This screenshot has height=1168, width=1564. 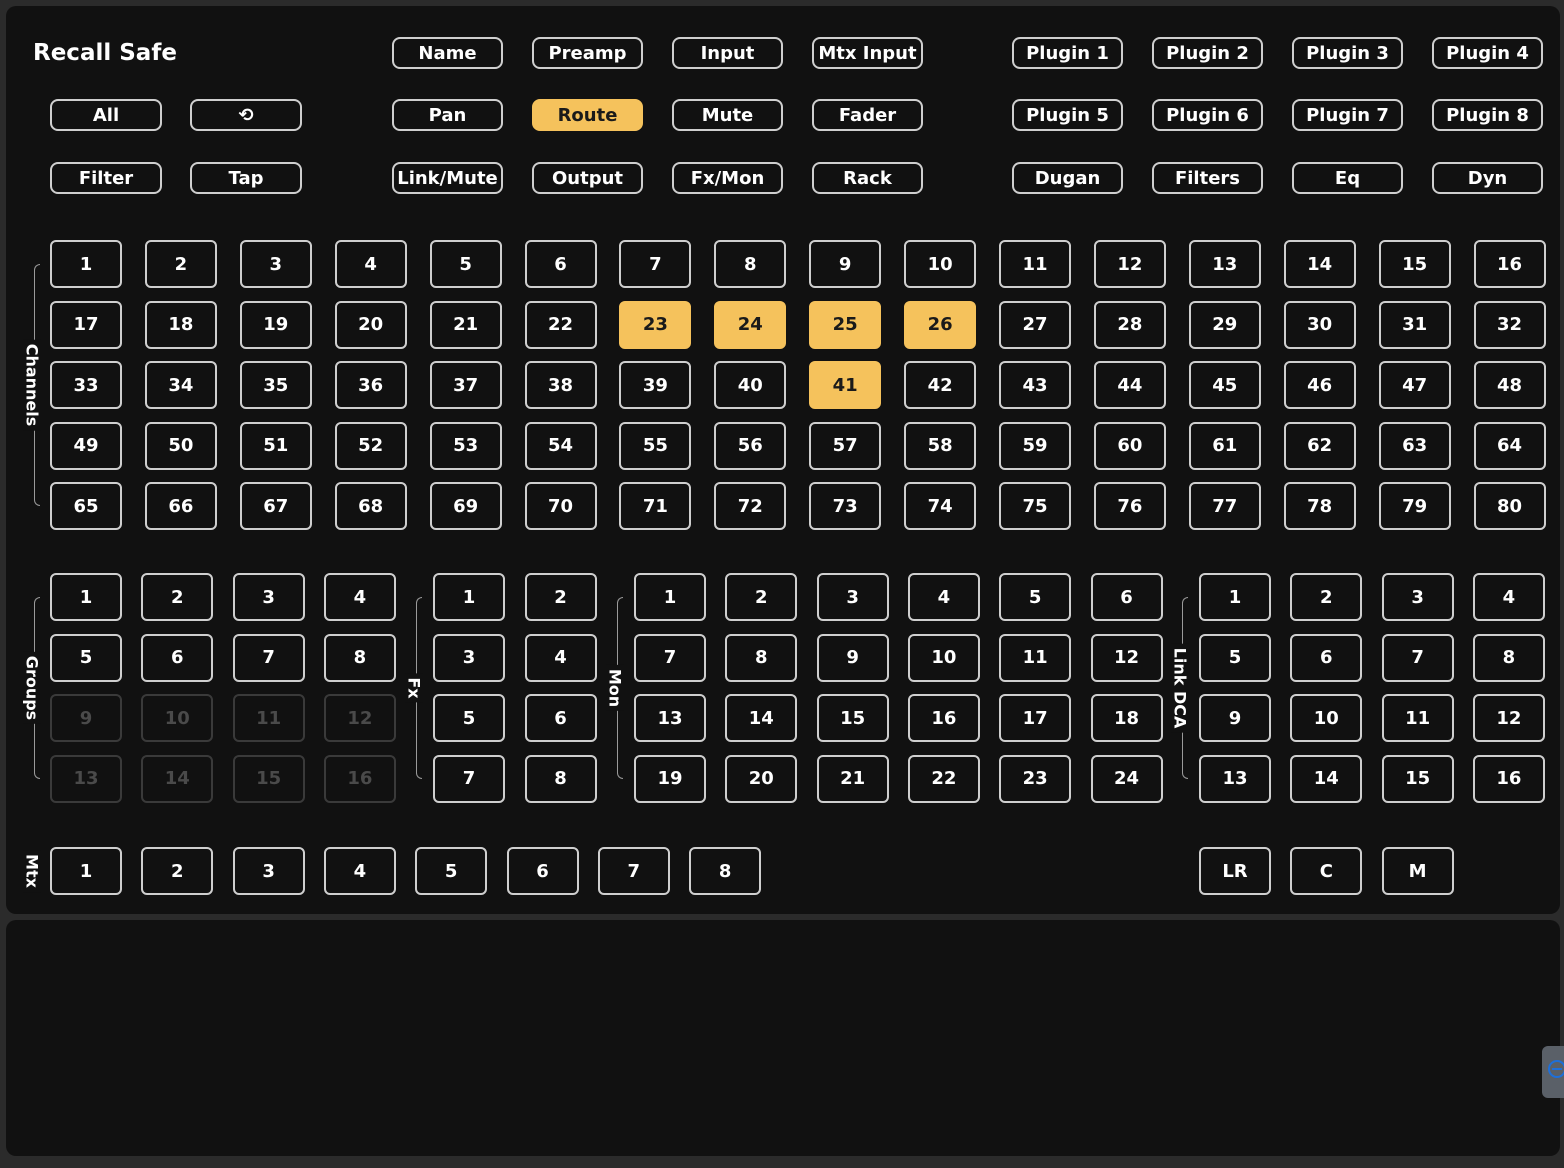 What do you see at coordinates (1347, 115) in the screenshot?
I see `plugin-7-button: Plugin 7` at bounding box center [1347, 115].